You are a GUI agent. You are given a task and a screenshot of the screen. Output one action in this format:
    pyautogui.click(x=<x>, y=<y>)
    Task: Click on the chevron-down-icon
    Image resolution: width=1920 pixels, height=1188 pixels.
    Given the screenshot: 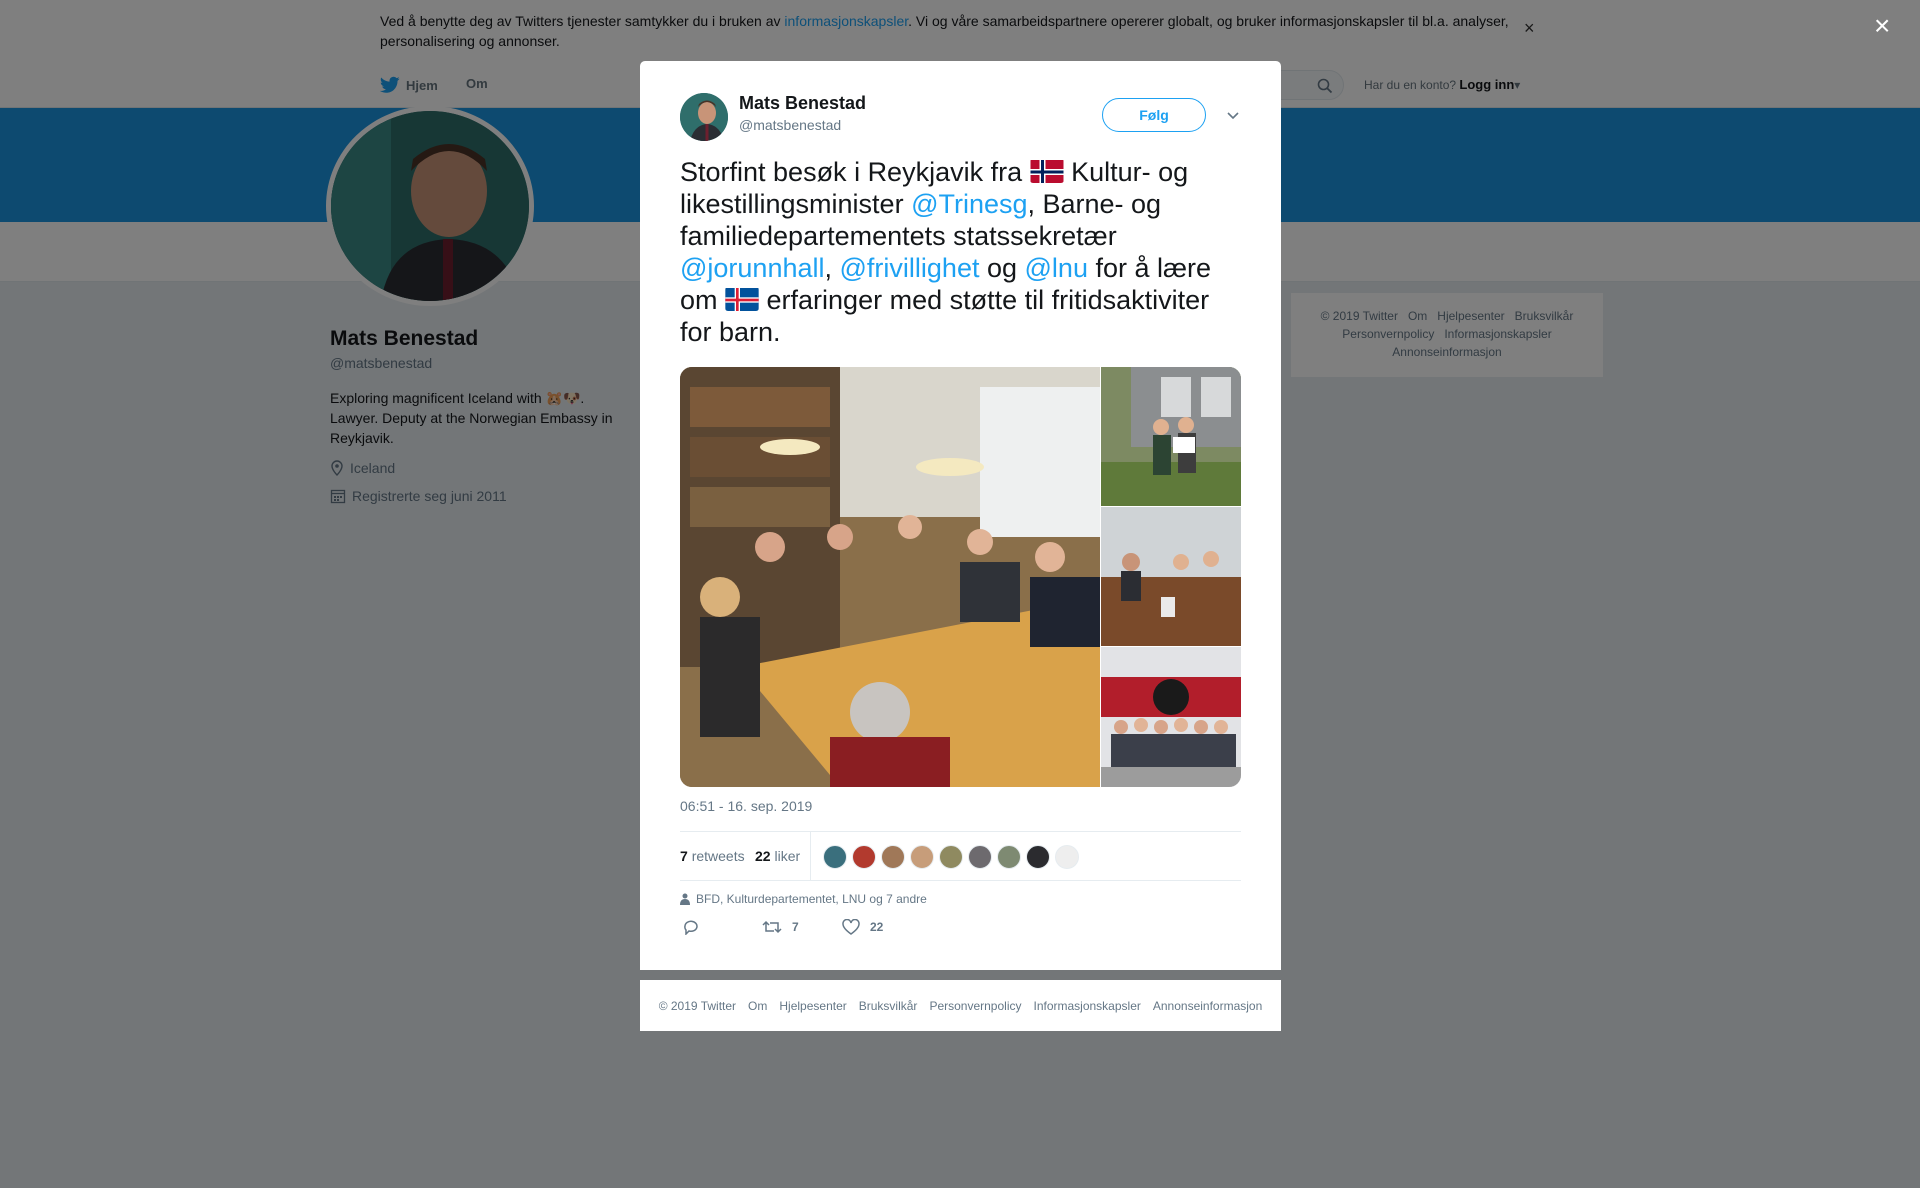 What is the action you would take?
    pyautogui.click(x=1233, y=115)
    